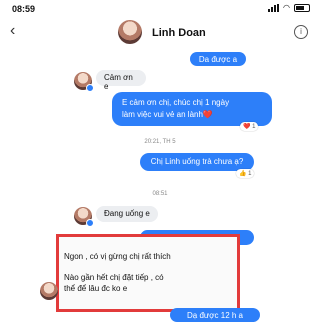  What do you see at coordinates (127, 214) in the screenshot?
I see `message-incoming: Đang uống e` at bounding box center [127, 214].